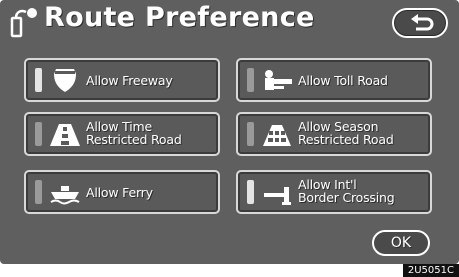  Describe the element at coordinates (430, 270) in the screenshot. I see `image-code: 2U5051C` at that location.